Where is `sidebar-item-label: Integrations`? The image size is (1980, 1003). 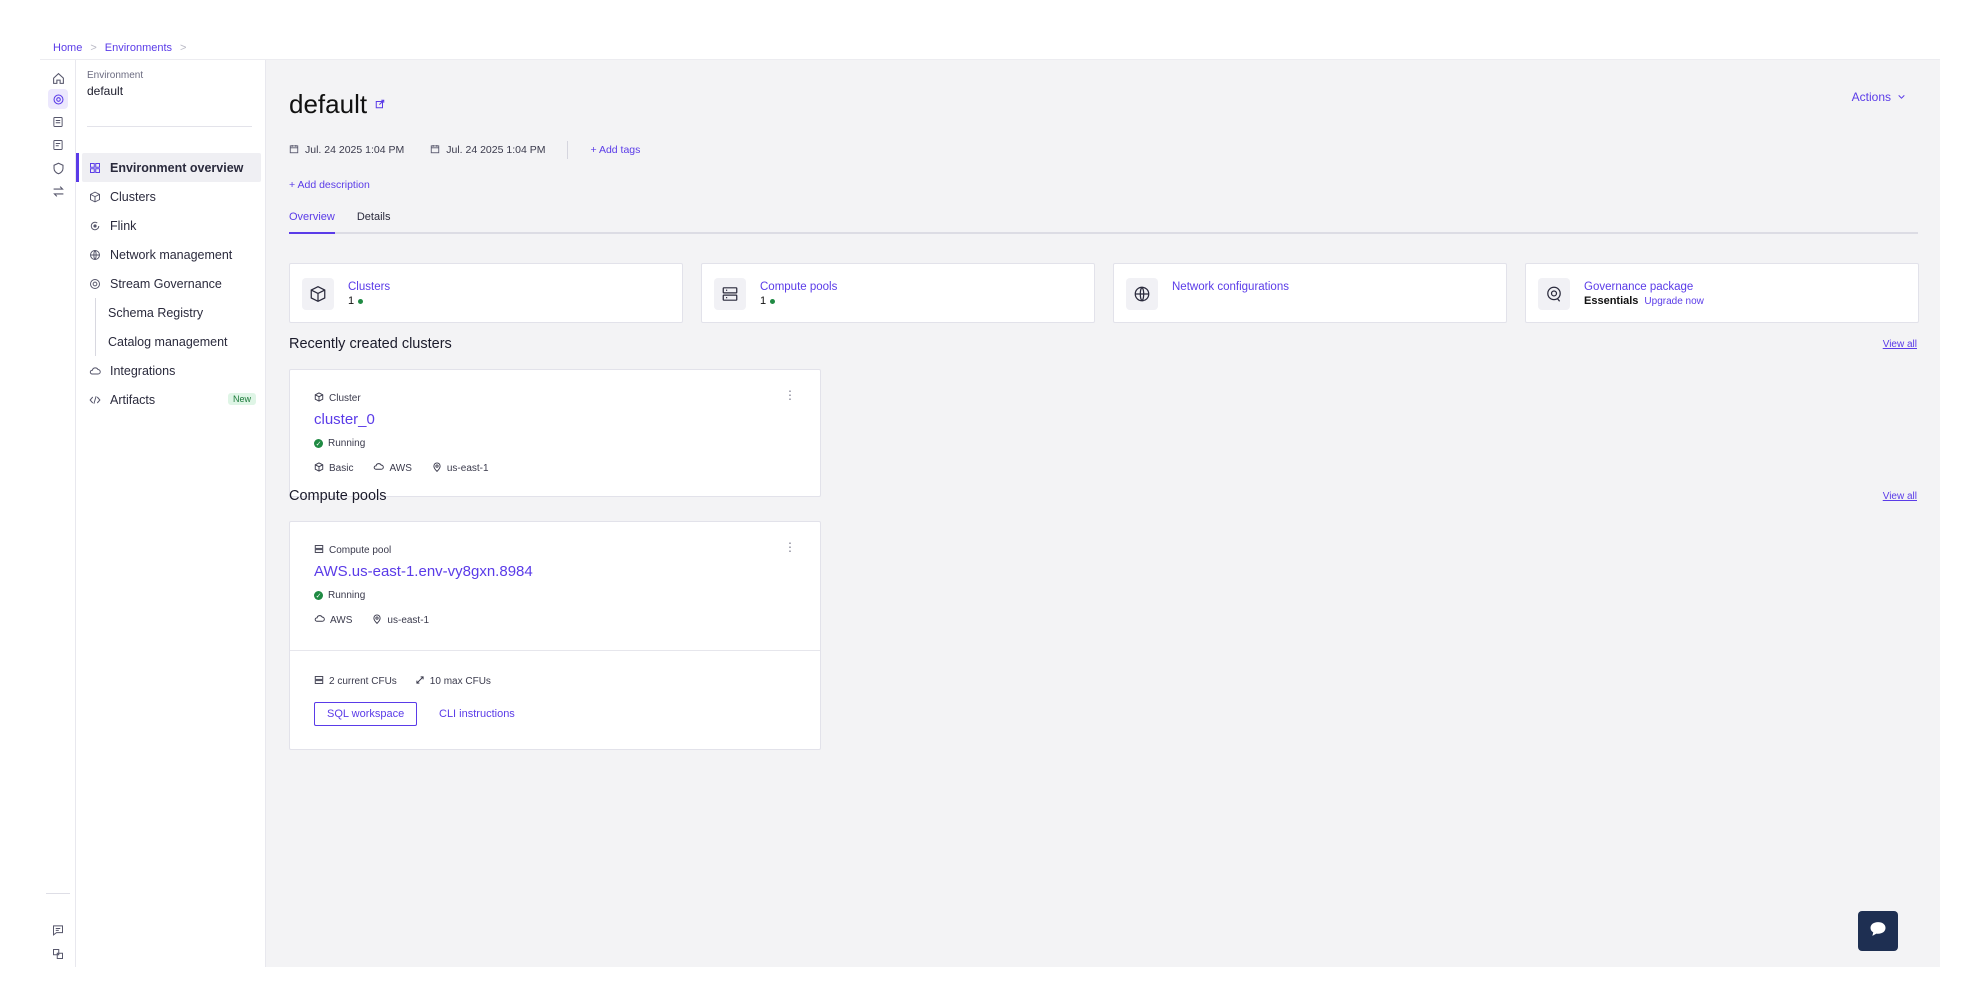 sidebar-item-label: Integrations is located at coordinates (143, 370).